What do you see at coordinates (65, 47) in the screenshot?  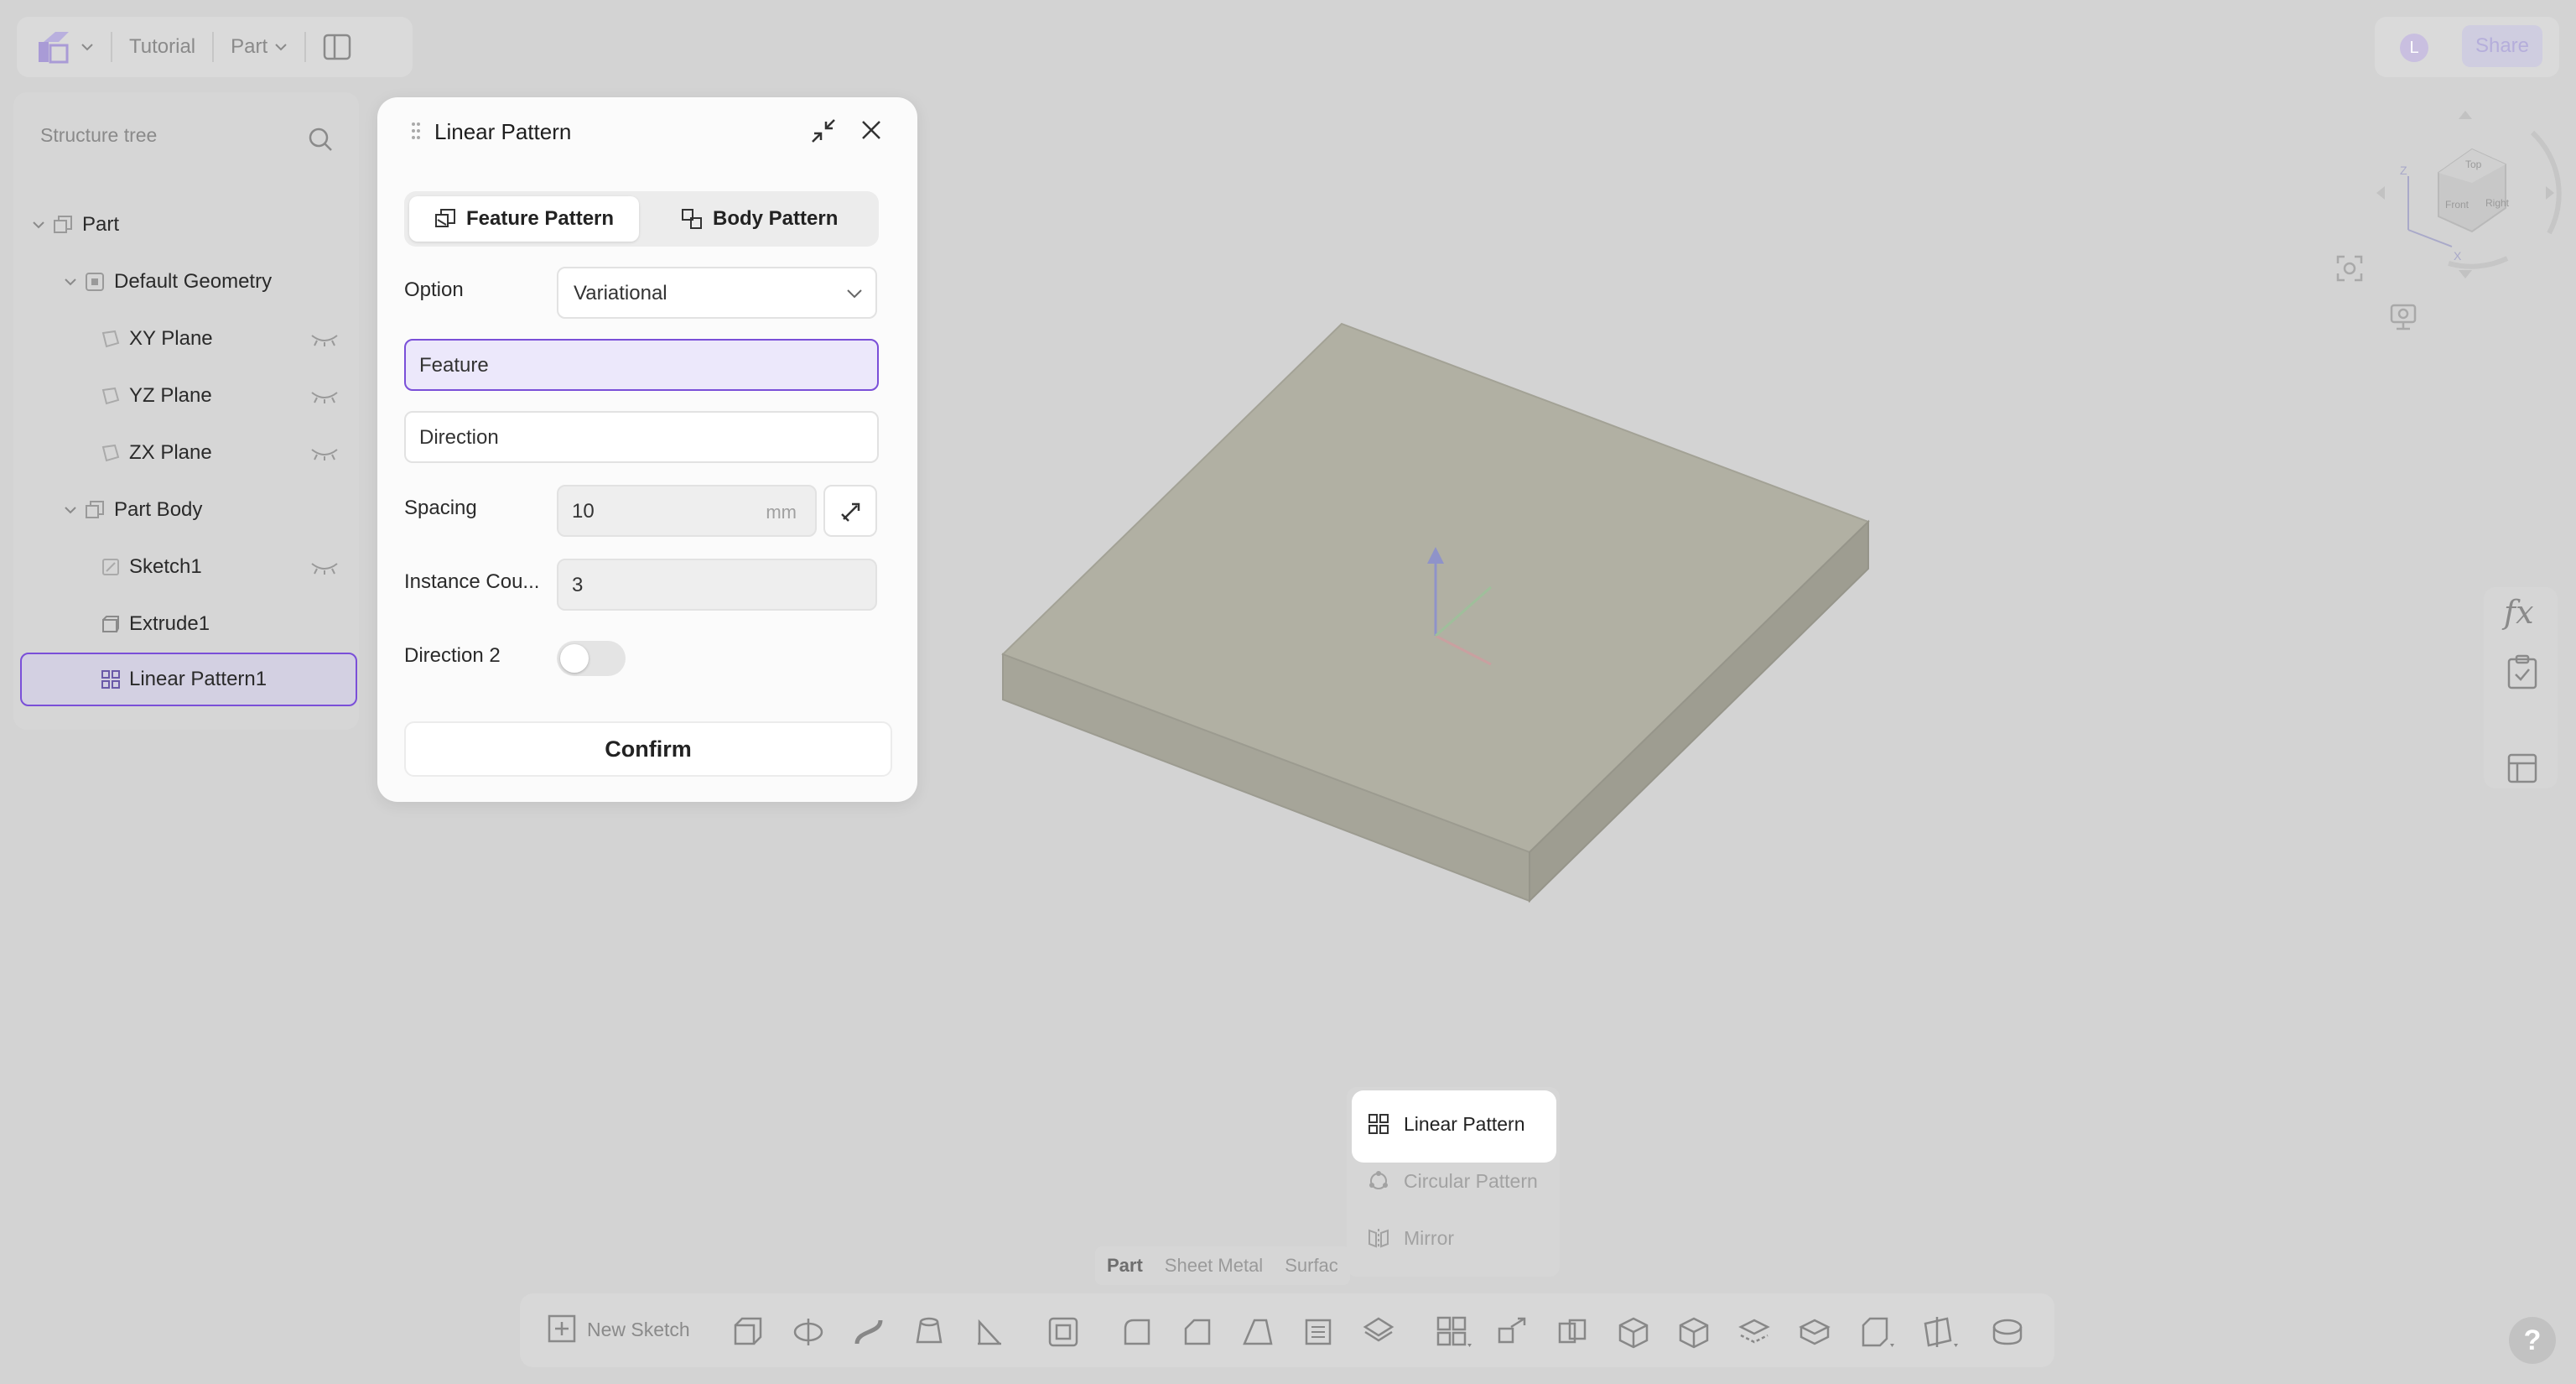 I see `app-menu-button` at bounding box center [65, 47].